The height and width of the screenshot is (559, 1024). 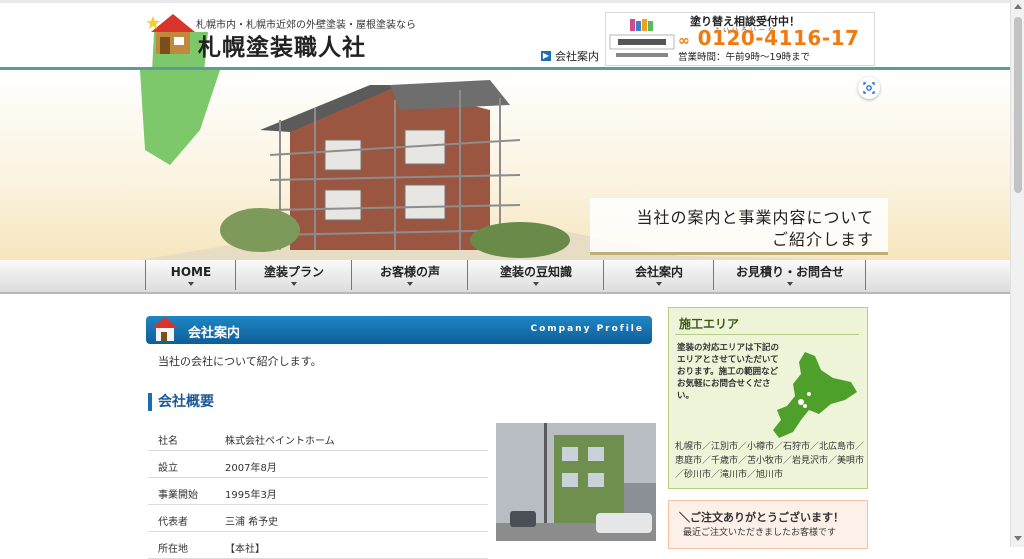 What do you see at coordinates (815, 395) in the screenshot?
I see `hokkaido-map-icon` at bounding box center [815, 395].